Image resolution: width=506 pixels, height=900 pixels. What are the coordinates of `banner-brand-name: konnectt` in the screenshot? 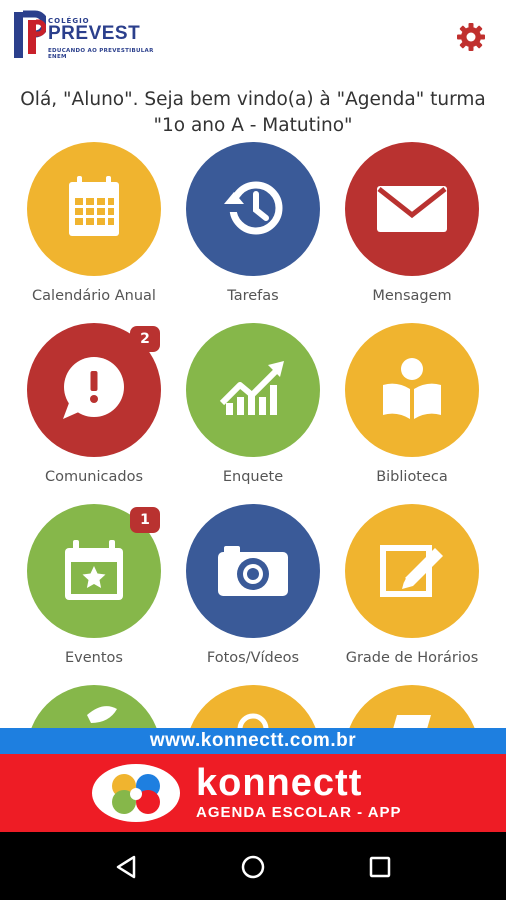 It's located at (279, 783).